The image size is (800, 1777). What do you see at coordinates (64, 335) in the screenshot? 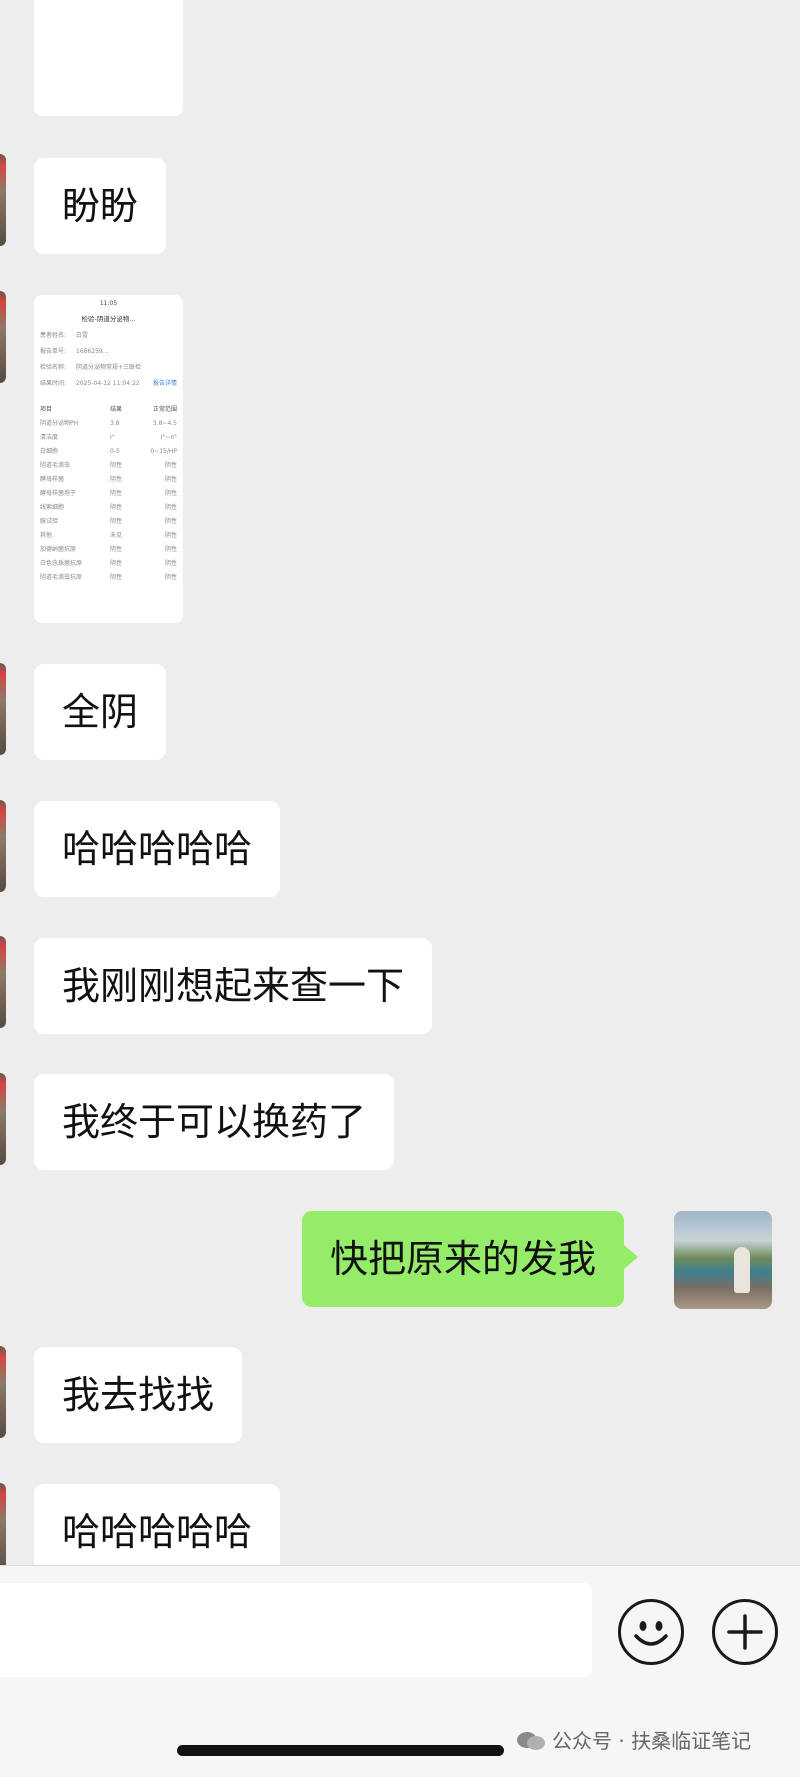
I see `thumb-field: 患者姓名: 白雪` at bounding box center [64, 335].